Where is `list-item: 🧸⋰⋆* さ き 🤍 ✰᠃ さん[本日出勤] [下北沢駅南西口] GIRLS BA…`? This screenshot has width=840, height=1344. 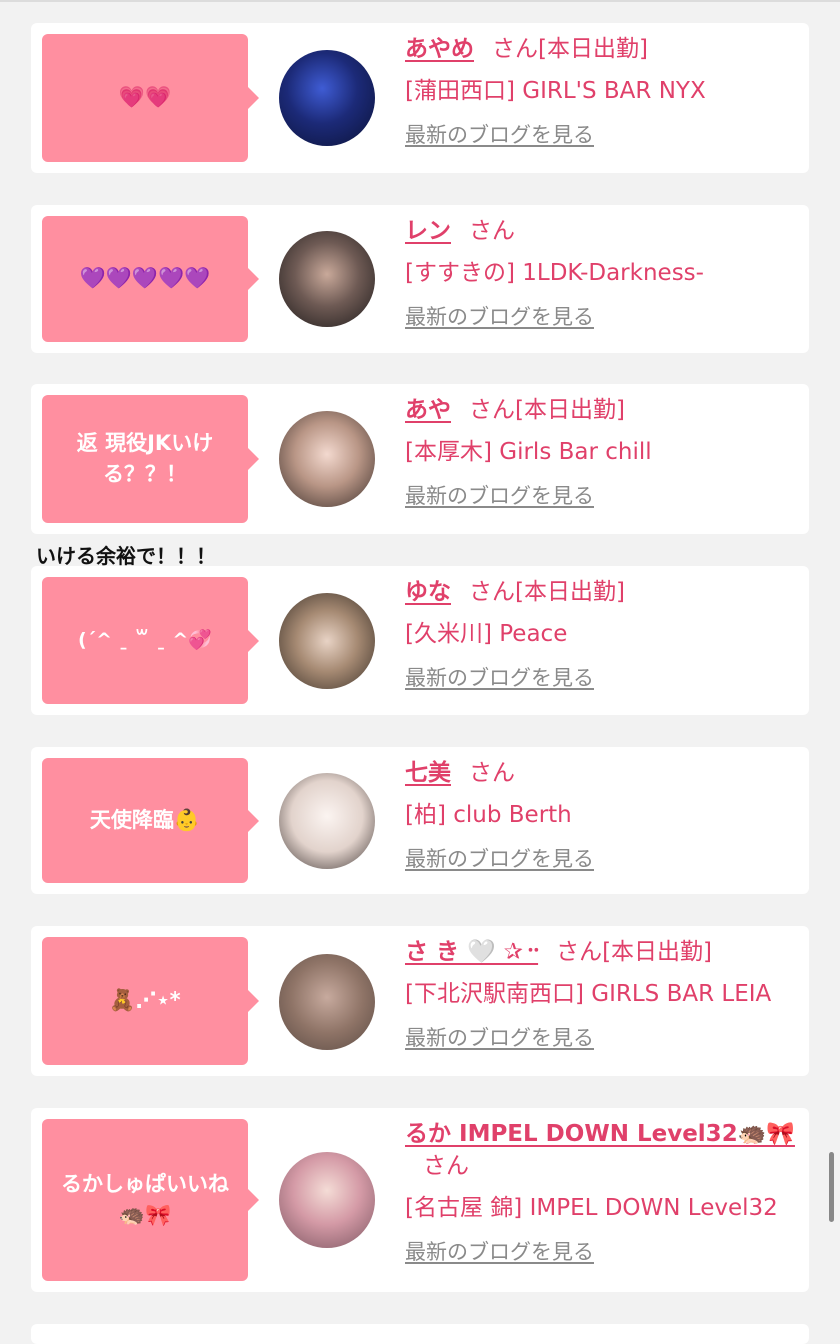
list-item: 🧸⋰⋆* さ き 🤍 ✰᠃ さん[本日出勤] [下北沢駅南西口] GIRLS BA… is located at coordinates (420, 1001).